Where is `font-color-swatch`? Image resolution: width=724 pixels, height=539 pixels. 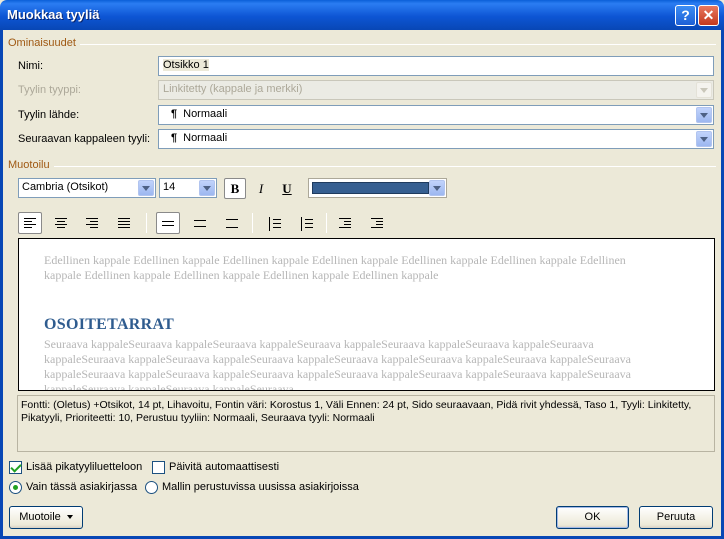 font-color-swatch is located at coordinates (370, 188).